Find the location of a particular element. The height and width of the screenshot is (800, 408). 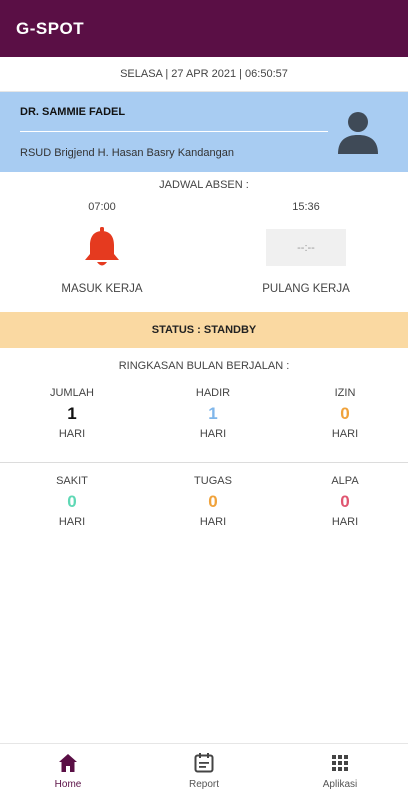

app-bar: G-SPOT is located at coordinates (204, 28).